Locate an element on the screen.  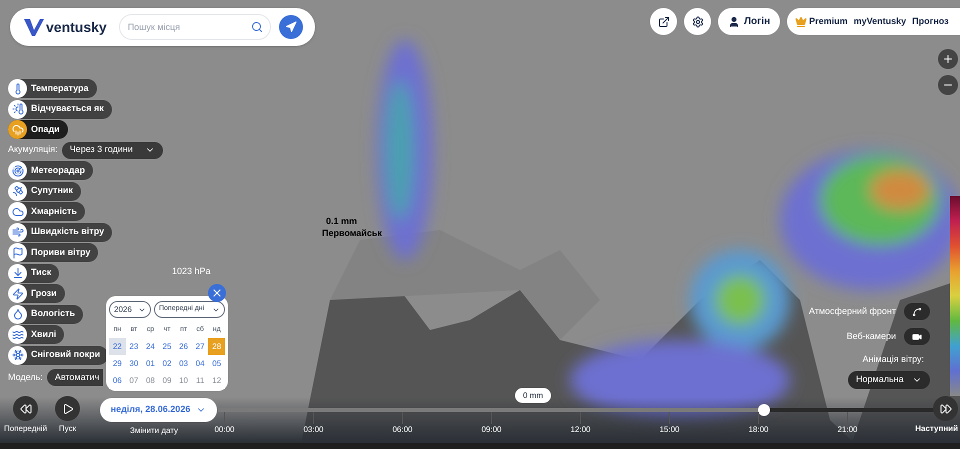
map-point-label: Первомайськ is located at coordinates (352, 233).